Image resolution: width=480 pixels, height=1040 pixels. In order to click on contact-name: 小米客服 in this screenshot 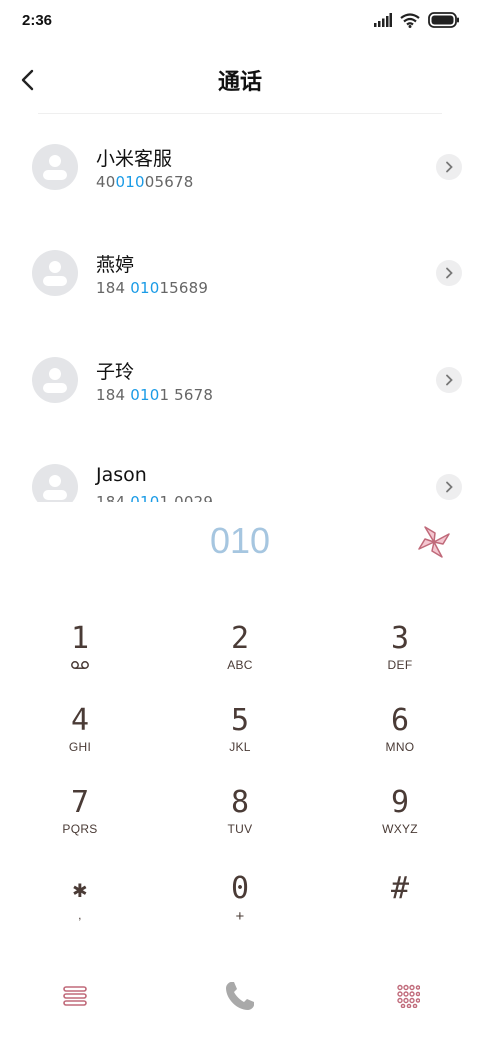, I will do `click(134, 159)`.